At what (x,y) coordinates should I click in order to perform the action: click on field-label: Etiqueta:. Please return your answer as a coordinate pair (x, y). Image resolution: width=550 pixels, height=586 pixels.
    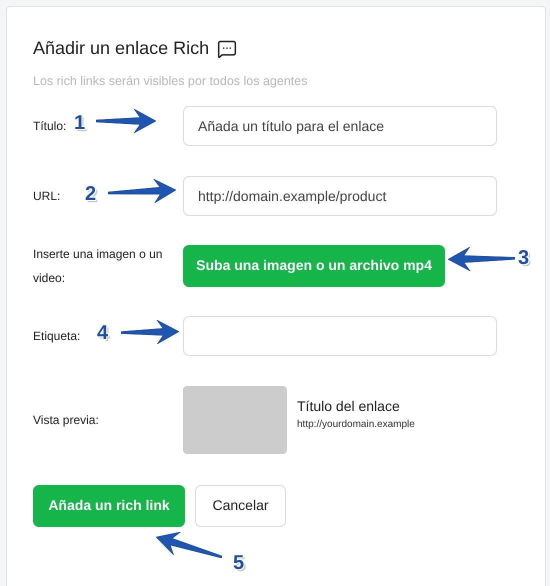
    Looking at the image, I should click on (56, 335).